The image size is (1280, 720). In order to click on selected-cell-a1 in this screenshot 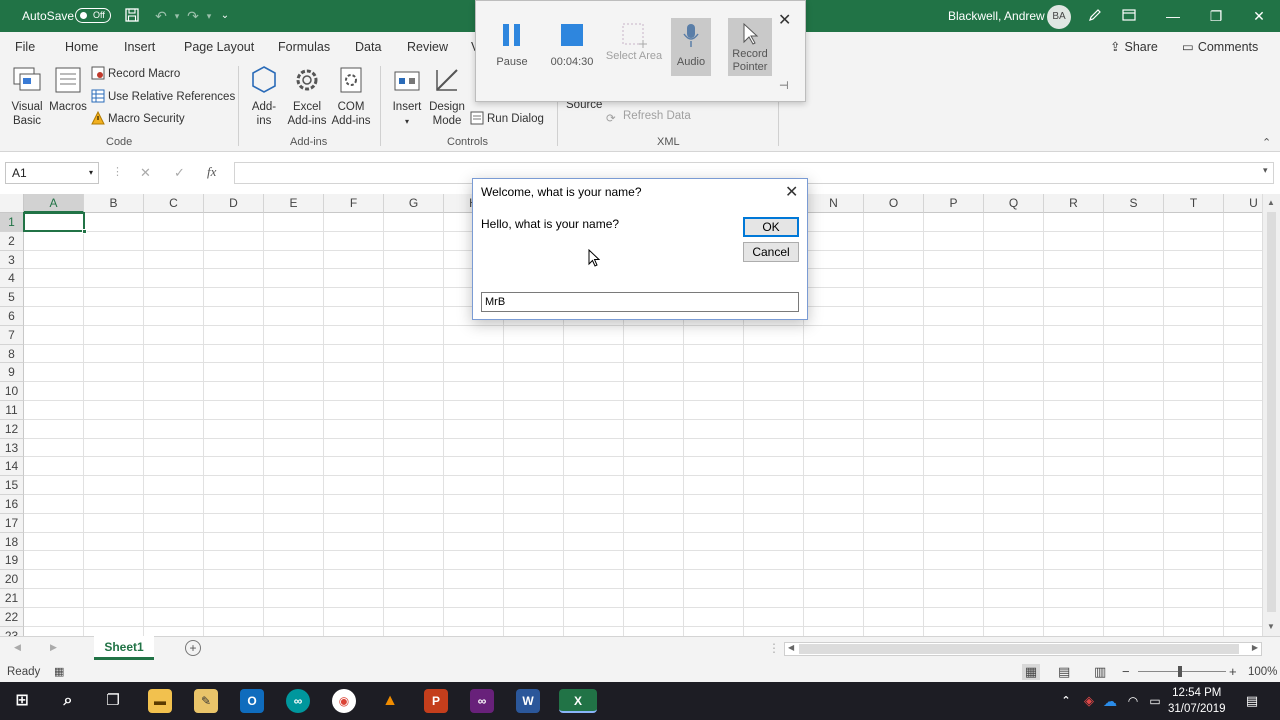, I will do `click(54, 222)`.